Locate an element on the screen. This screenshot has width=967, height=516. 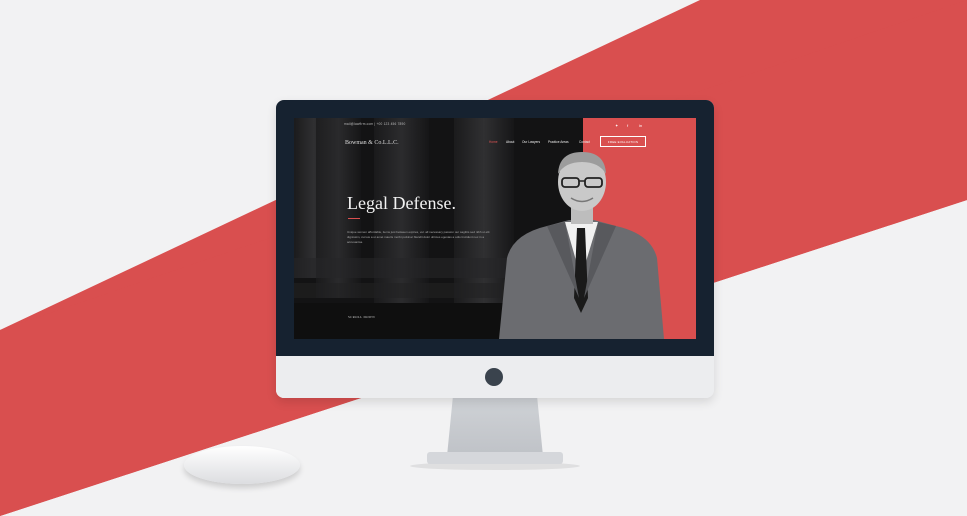
linkedin-icon: in is located at coordinates (640, 125).